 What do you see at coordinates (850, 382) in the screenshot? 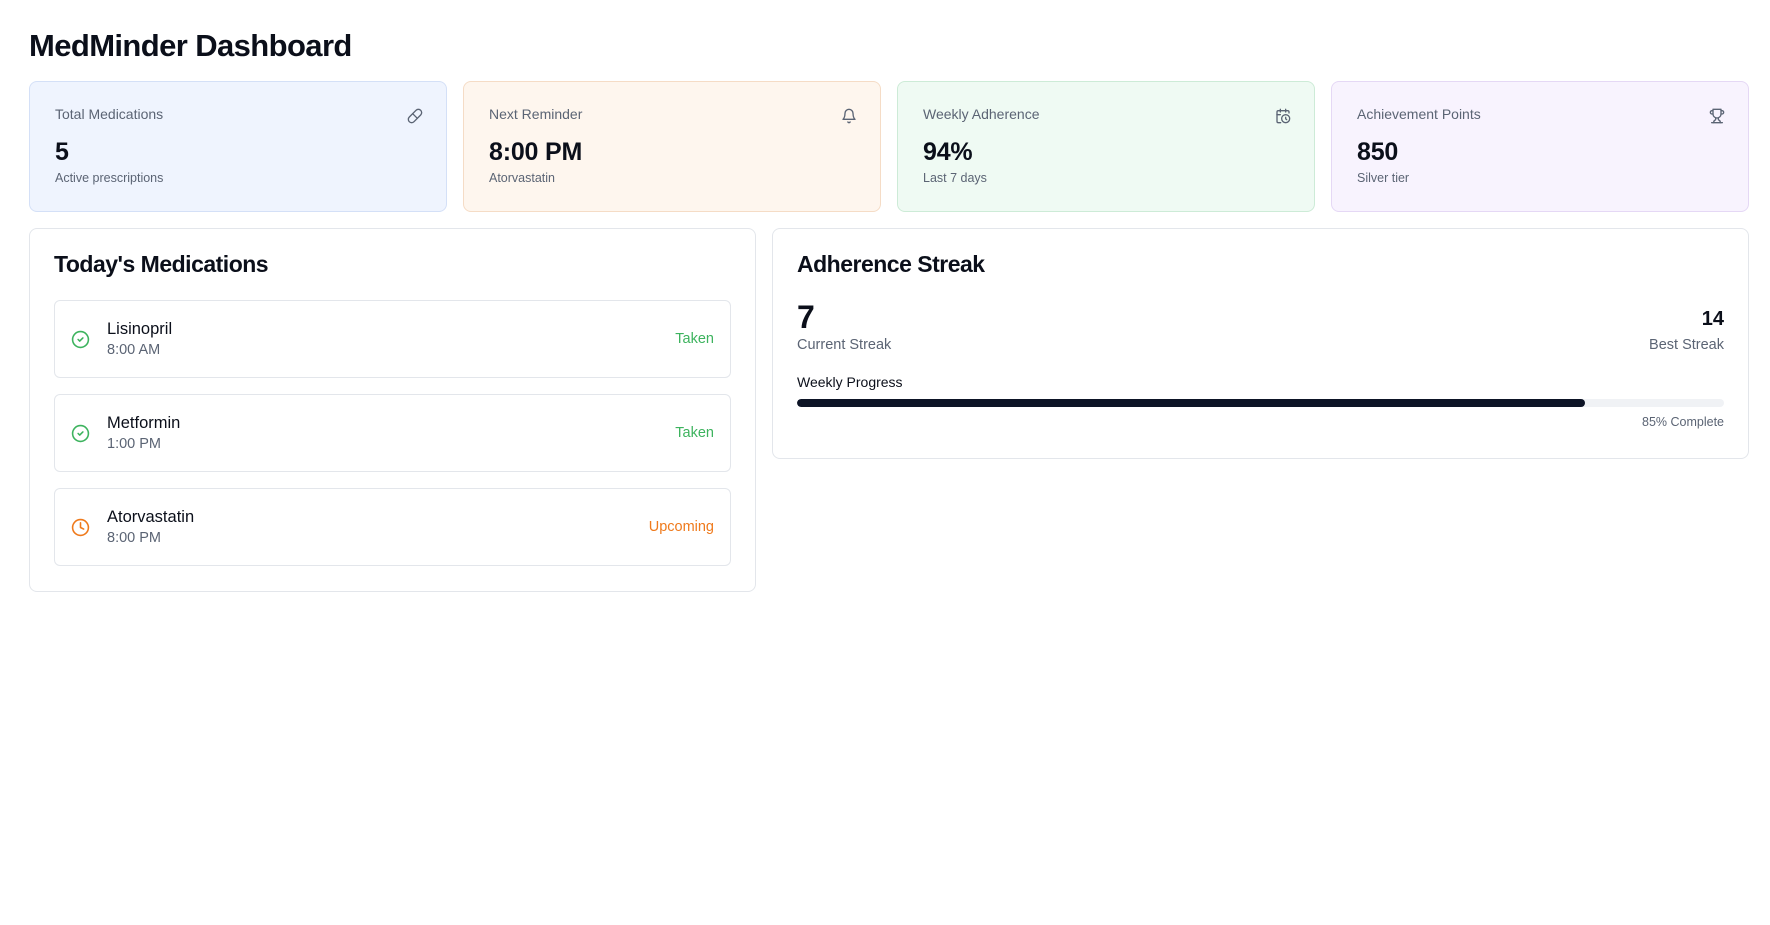
I see `weekly-progress-label: Weekly Progress` at bounding box center [850, 382].